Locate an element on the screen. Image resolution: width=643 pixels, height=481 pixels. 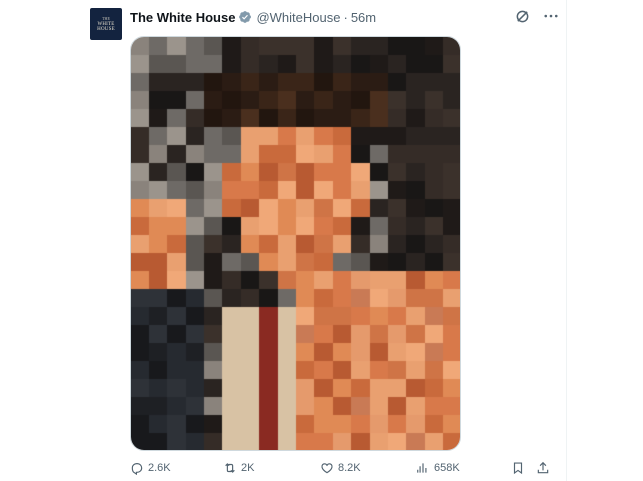
reply-icon is located at coordinates (137, 469).